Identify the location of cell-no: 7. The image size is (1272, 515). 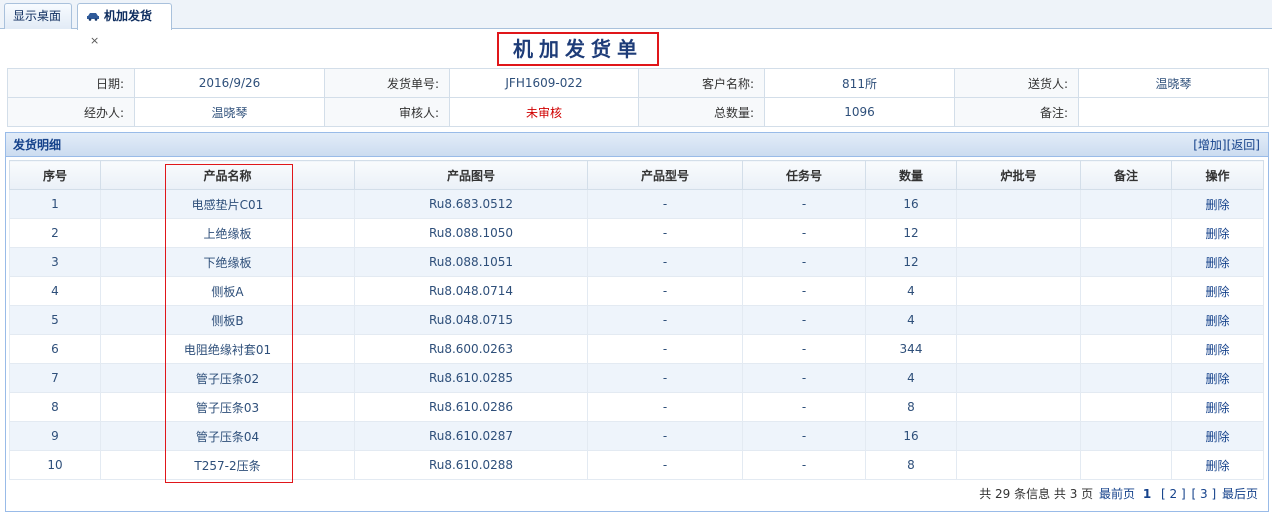
(55, 378).